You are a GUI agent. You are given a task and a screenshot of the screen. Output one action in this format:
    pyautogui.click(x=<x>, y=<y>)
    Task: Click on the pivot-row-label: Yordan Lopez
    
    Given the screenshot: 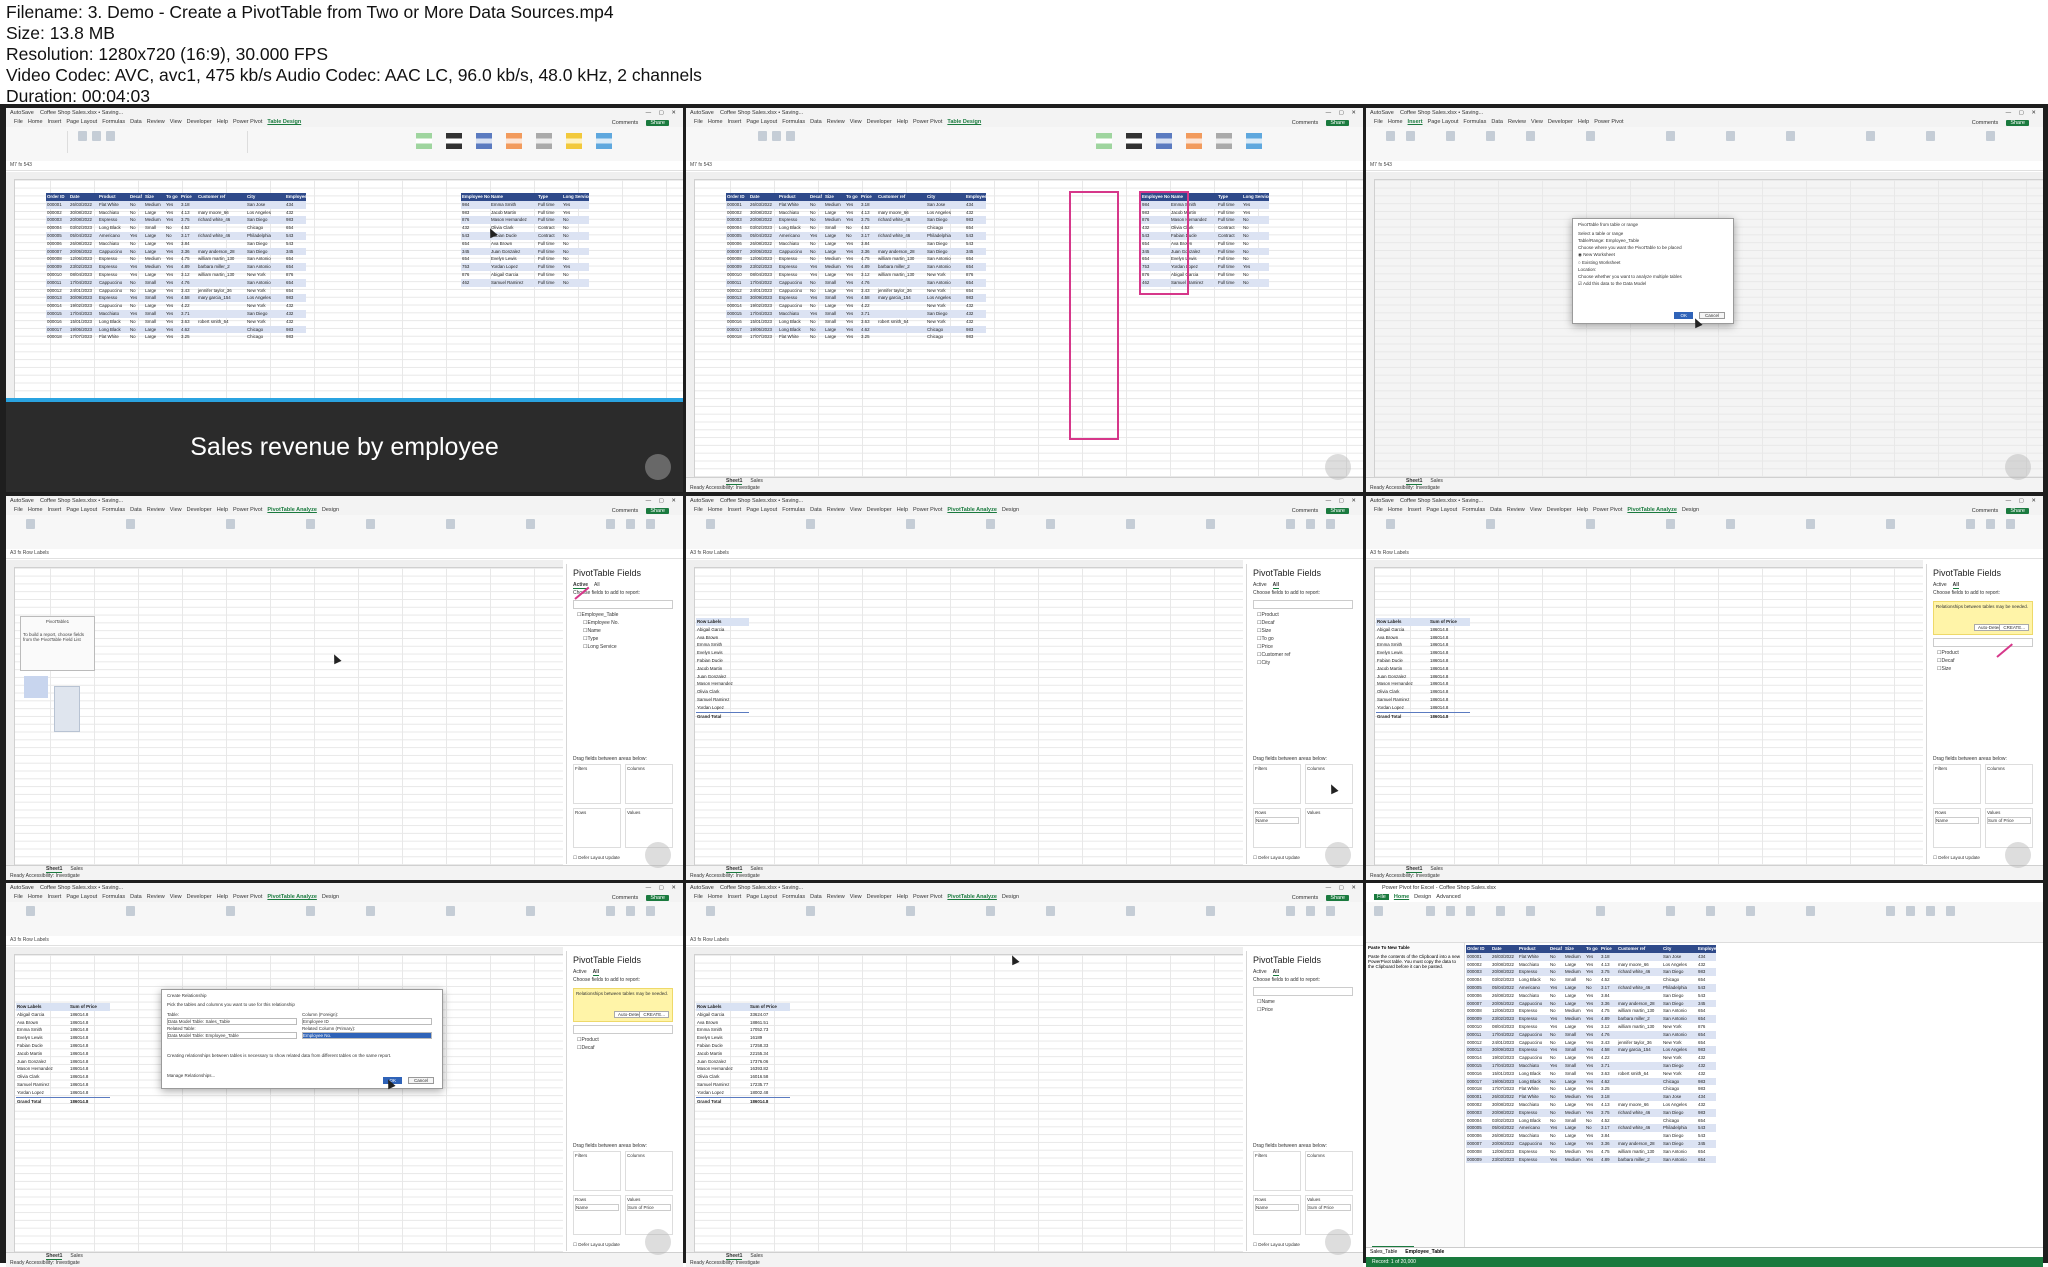 What is the action you would take?
    pyautogui.click(x=1402, y=708)
    